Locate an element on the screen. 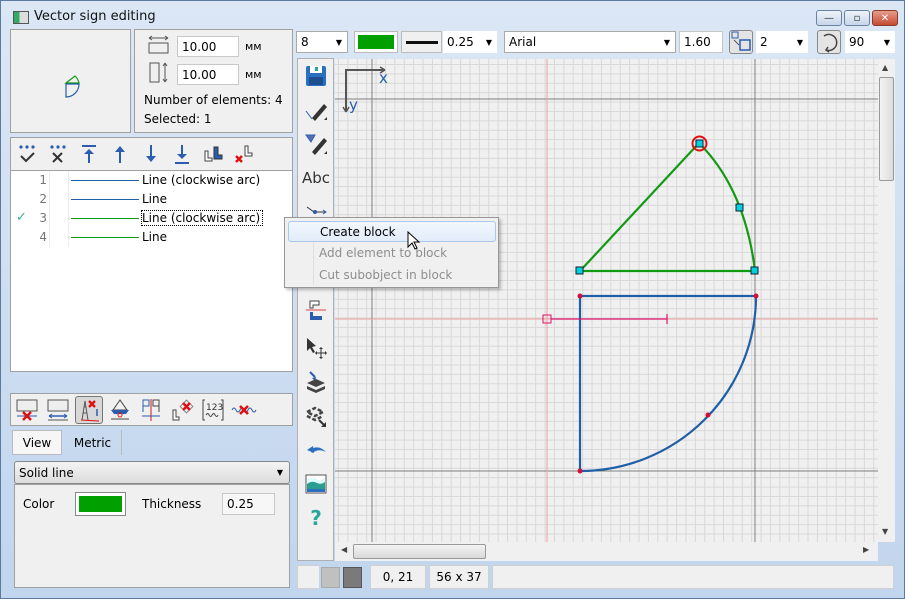  thickness-select: 0.25 ▼ is located at coordinates (470, 42).